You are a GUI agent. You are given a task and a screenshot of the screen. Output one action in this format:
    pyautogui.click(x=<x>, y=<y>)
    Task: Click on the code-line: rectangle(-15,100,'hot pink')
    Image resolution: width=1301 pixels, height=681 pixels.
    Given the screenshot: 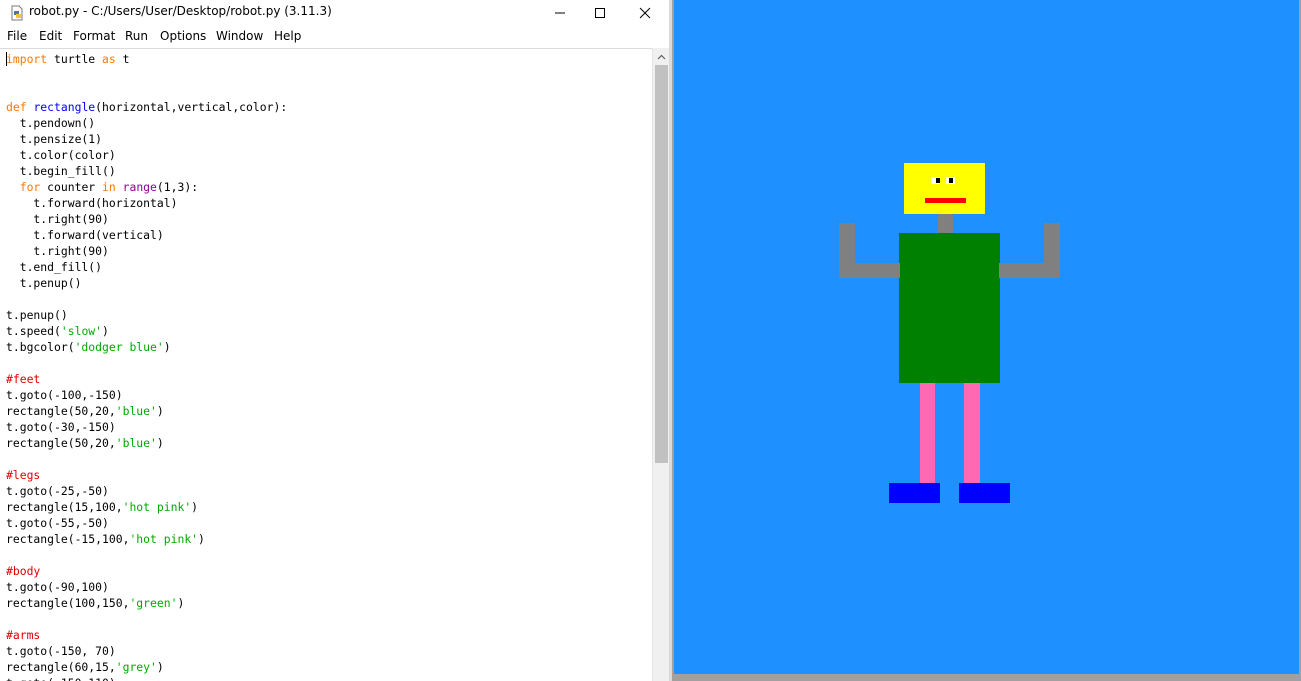 What is the action you would take?
    pyautogui.click(x=146, y=539)
    